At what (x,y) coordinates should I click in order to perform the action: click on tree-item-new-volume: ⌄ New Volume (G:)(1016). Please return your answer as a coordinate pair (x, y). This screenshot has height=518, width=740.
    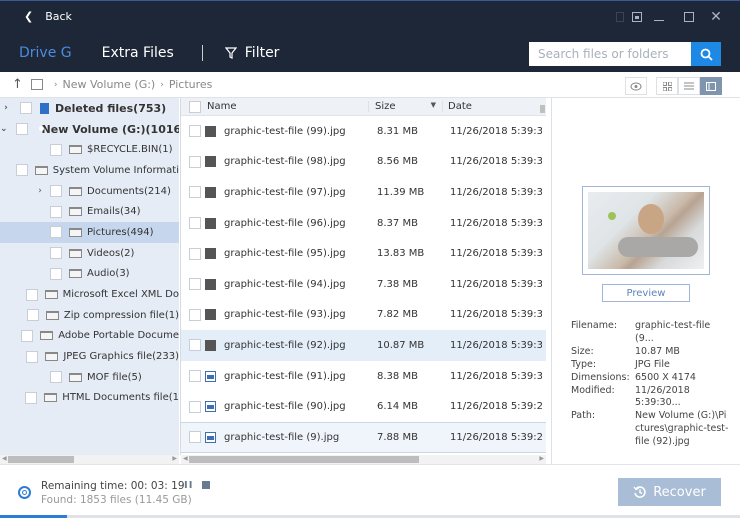
    Looking at the image, I should click on (89, 129).